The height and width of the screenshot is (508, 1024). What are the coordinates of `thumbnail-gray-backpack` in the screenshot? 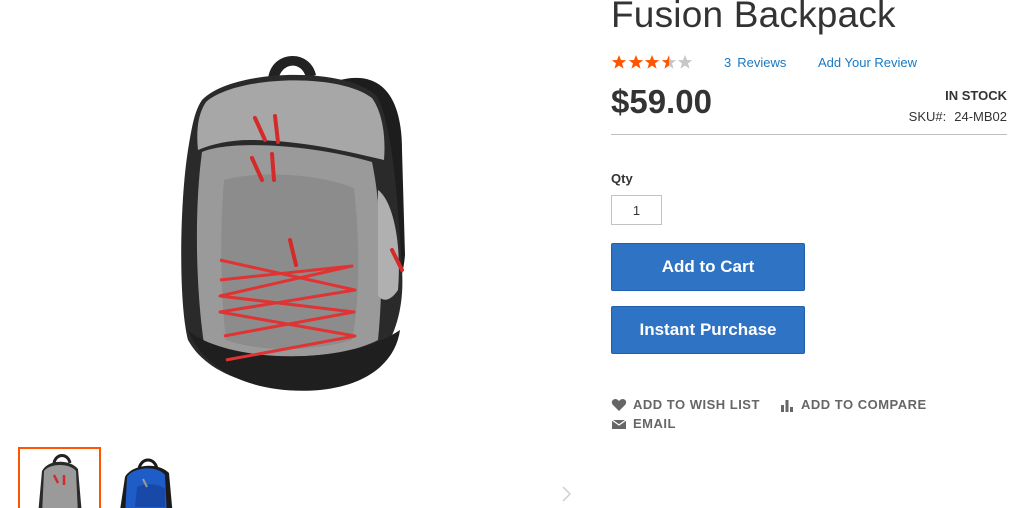 It's located at (59, 477).